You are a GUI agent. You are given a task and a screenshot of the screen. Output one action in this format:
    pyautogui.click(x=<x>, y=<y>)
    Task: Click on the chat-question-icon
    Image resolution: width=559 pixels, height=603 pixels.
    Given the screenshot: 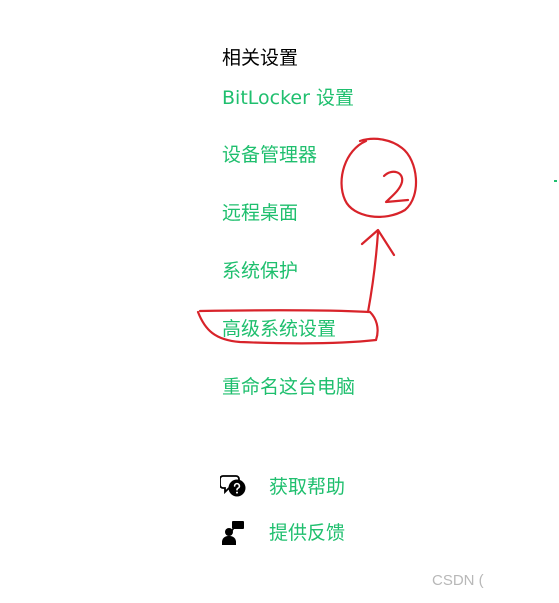 What is the action you would take?
    pyautogui.click(x=233, y=487)
    